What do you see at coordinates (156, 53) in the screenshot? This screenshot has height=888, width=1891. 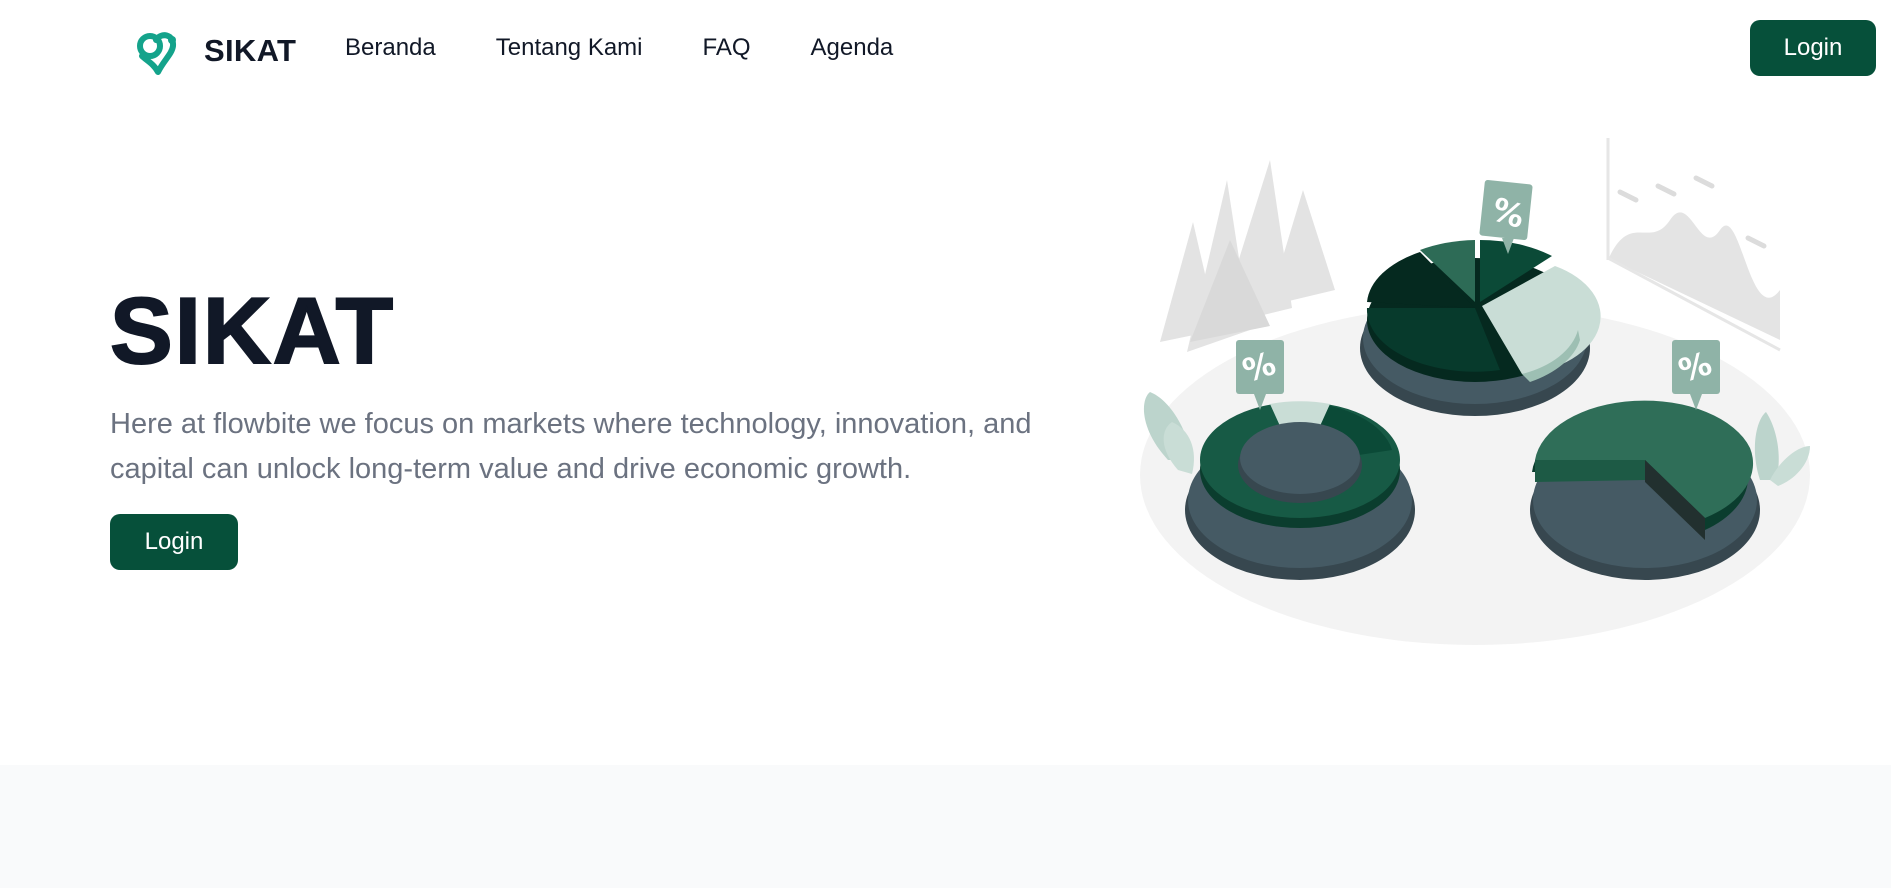 I see `heart-location-logo-icon` at bounding box center [156, 53].